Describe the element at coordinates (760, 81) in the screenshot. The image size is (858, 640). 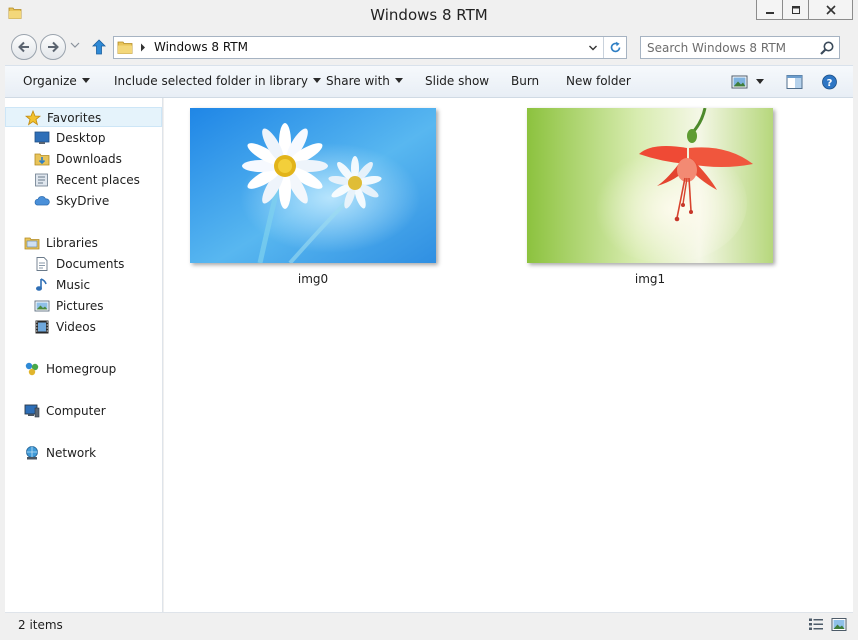
I see `view-options-caret-icon` at that location.